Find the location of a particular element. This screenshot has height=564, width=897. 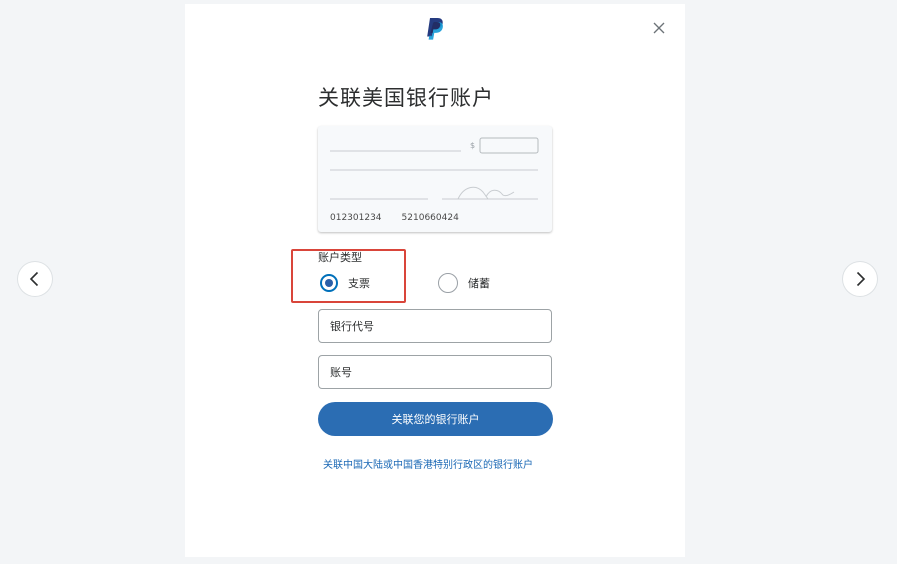

chevron-right-icon is located at coordinates (861, 279).